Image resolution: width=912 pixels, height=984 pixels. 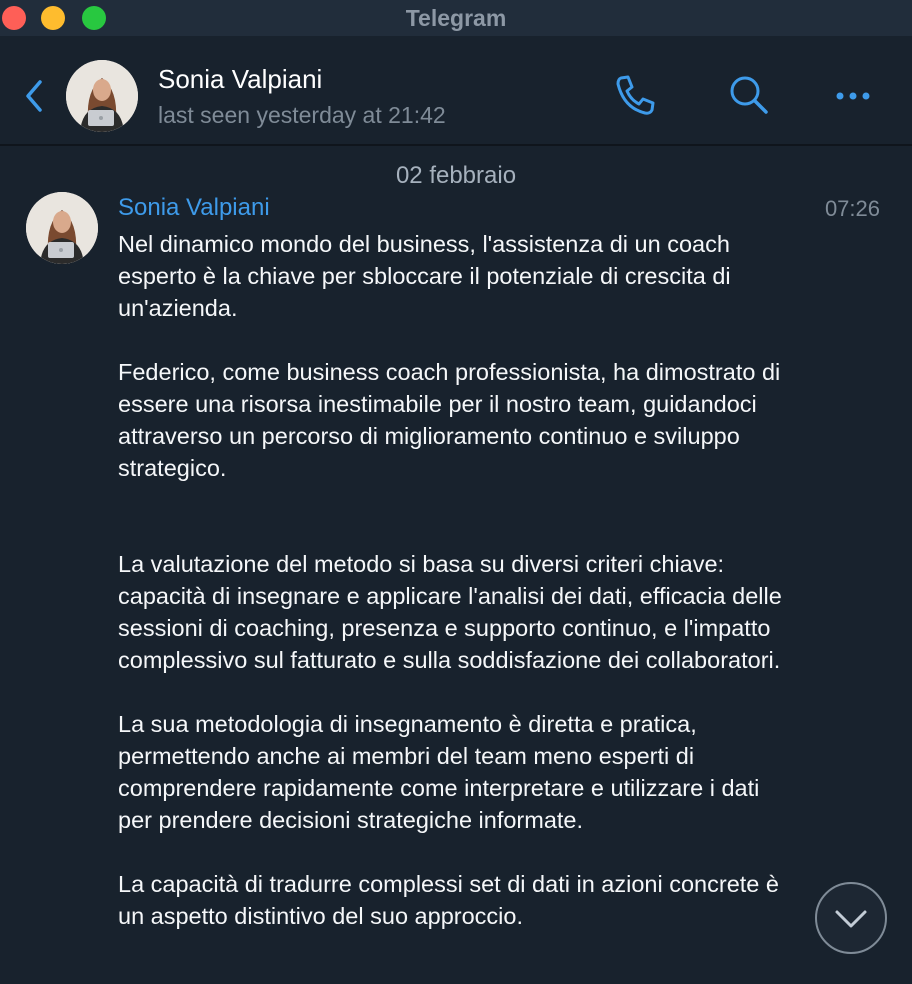 I want to click on sender-avatar, so click(x=62, y=228).